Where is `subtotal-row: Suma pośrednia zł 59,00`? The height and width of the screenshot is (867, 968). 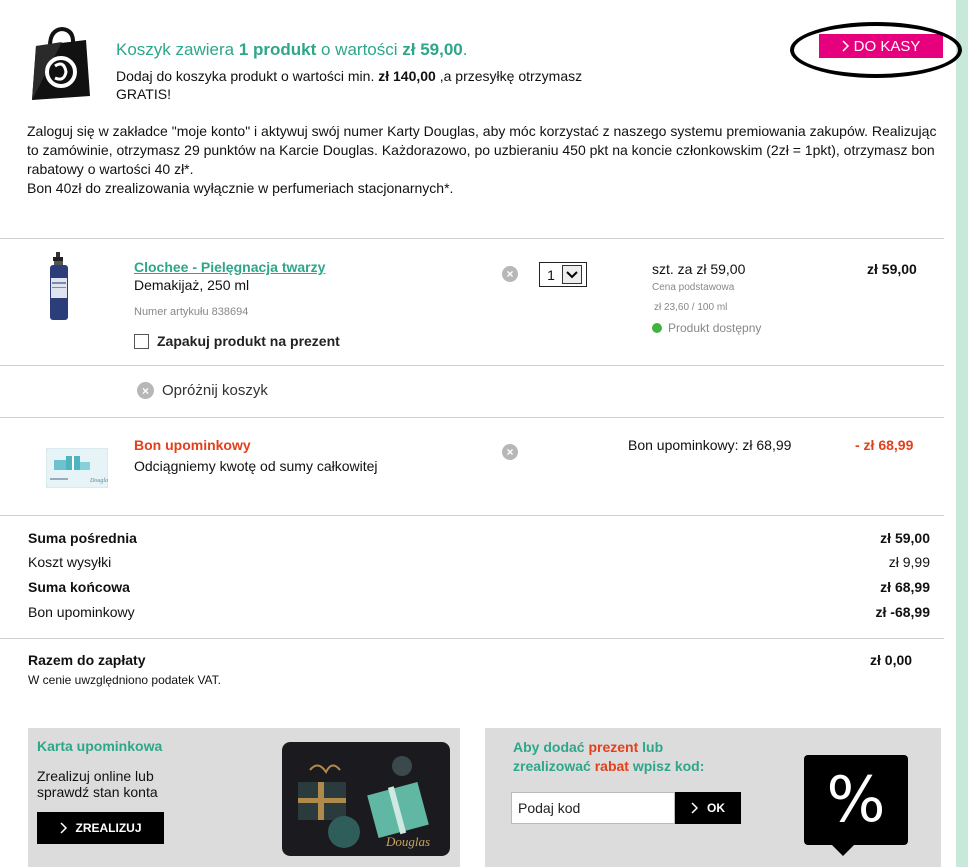 subtotal-row: Suma pośrednia zł 59,00 is located at coordinates (479, 538).